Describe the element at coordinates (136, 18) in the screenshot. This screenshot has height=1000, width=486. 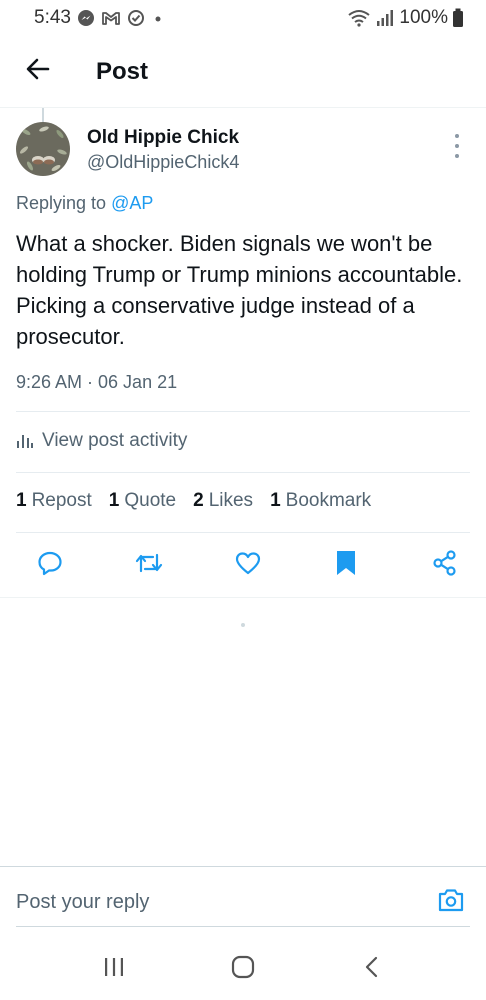
I see `check-circle-icon` at that location.